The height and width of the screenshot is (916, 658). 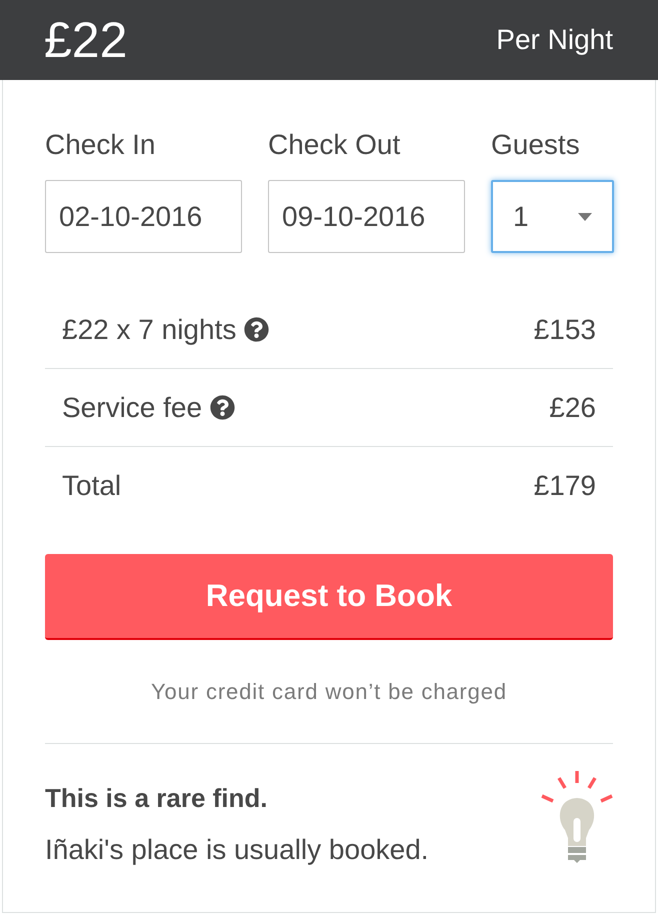 I want to click on guests-select: 1, so click(x=552, y=216).